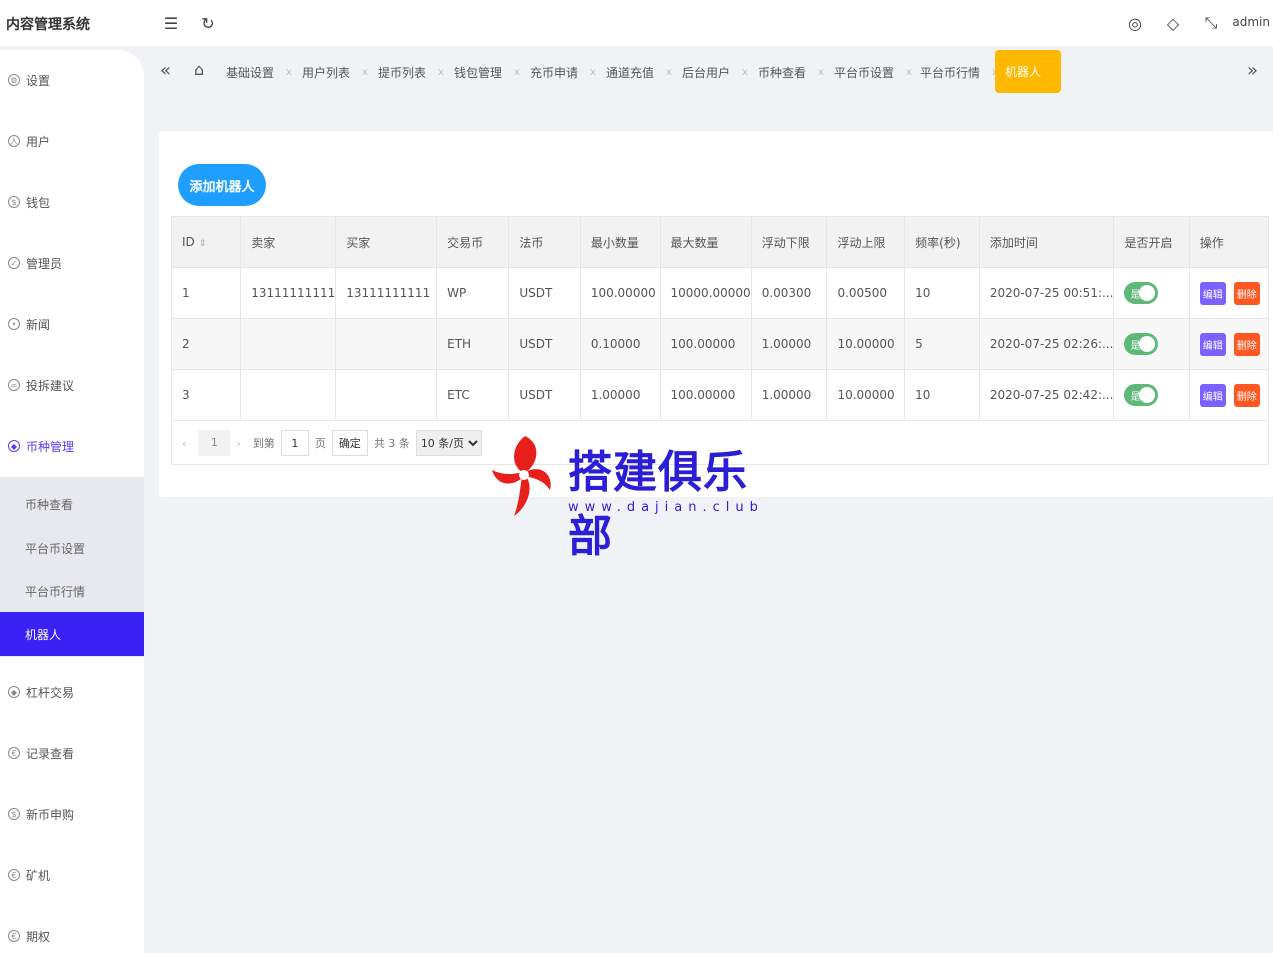 This screenshot has height=953, width=1273. I want to click on cell-id: 3, so click(206, 395).